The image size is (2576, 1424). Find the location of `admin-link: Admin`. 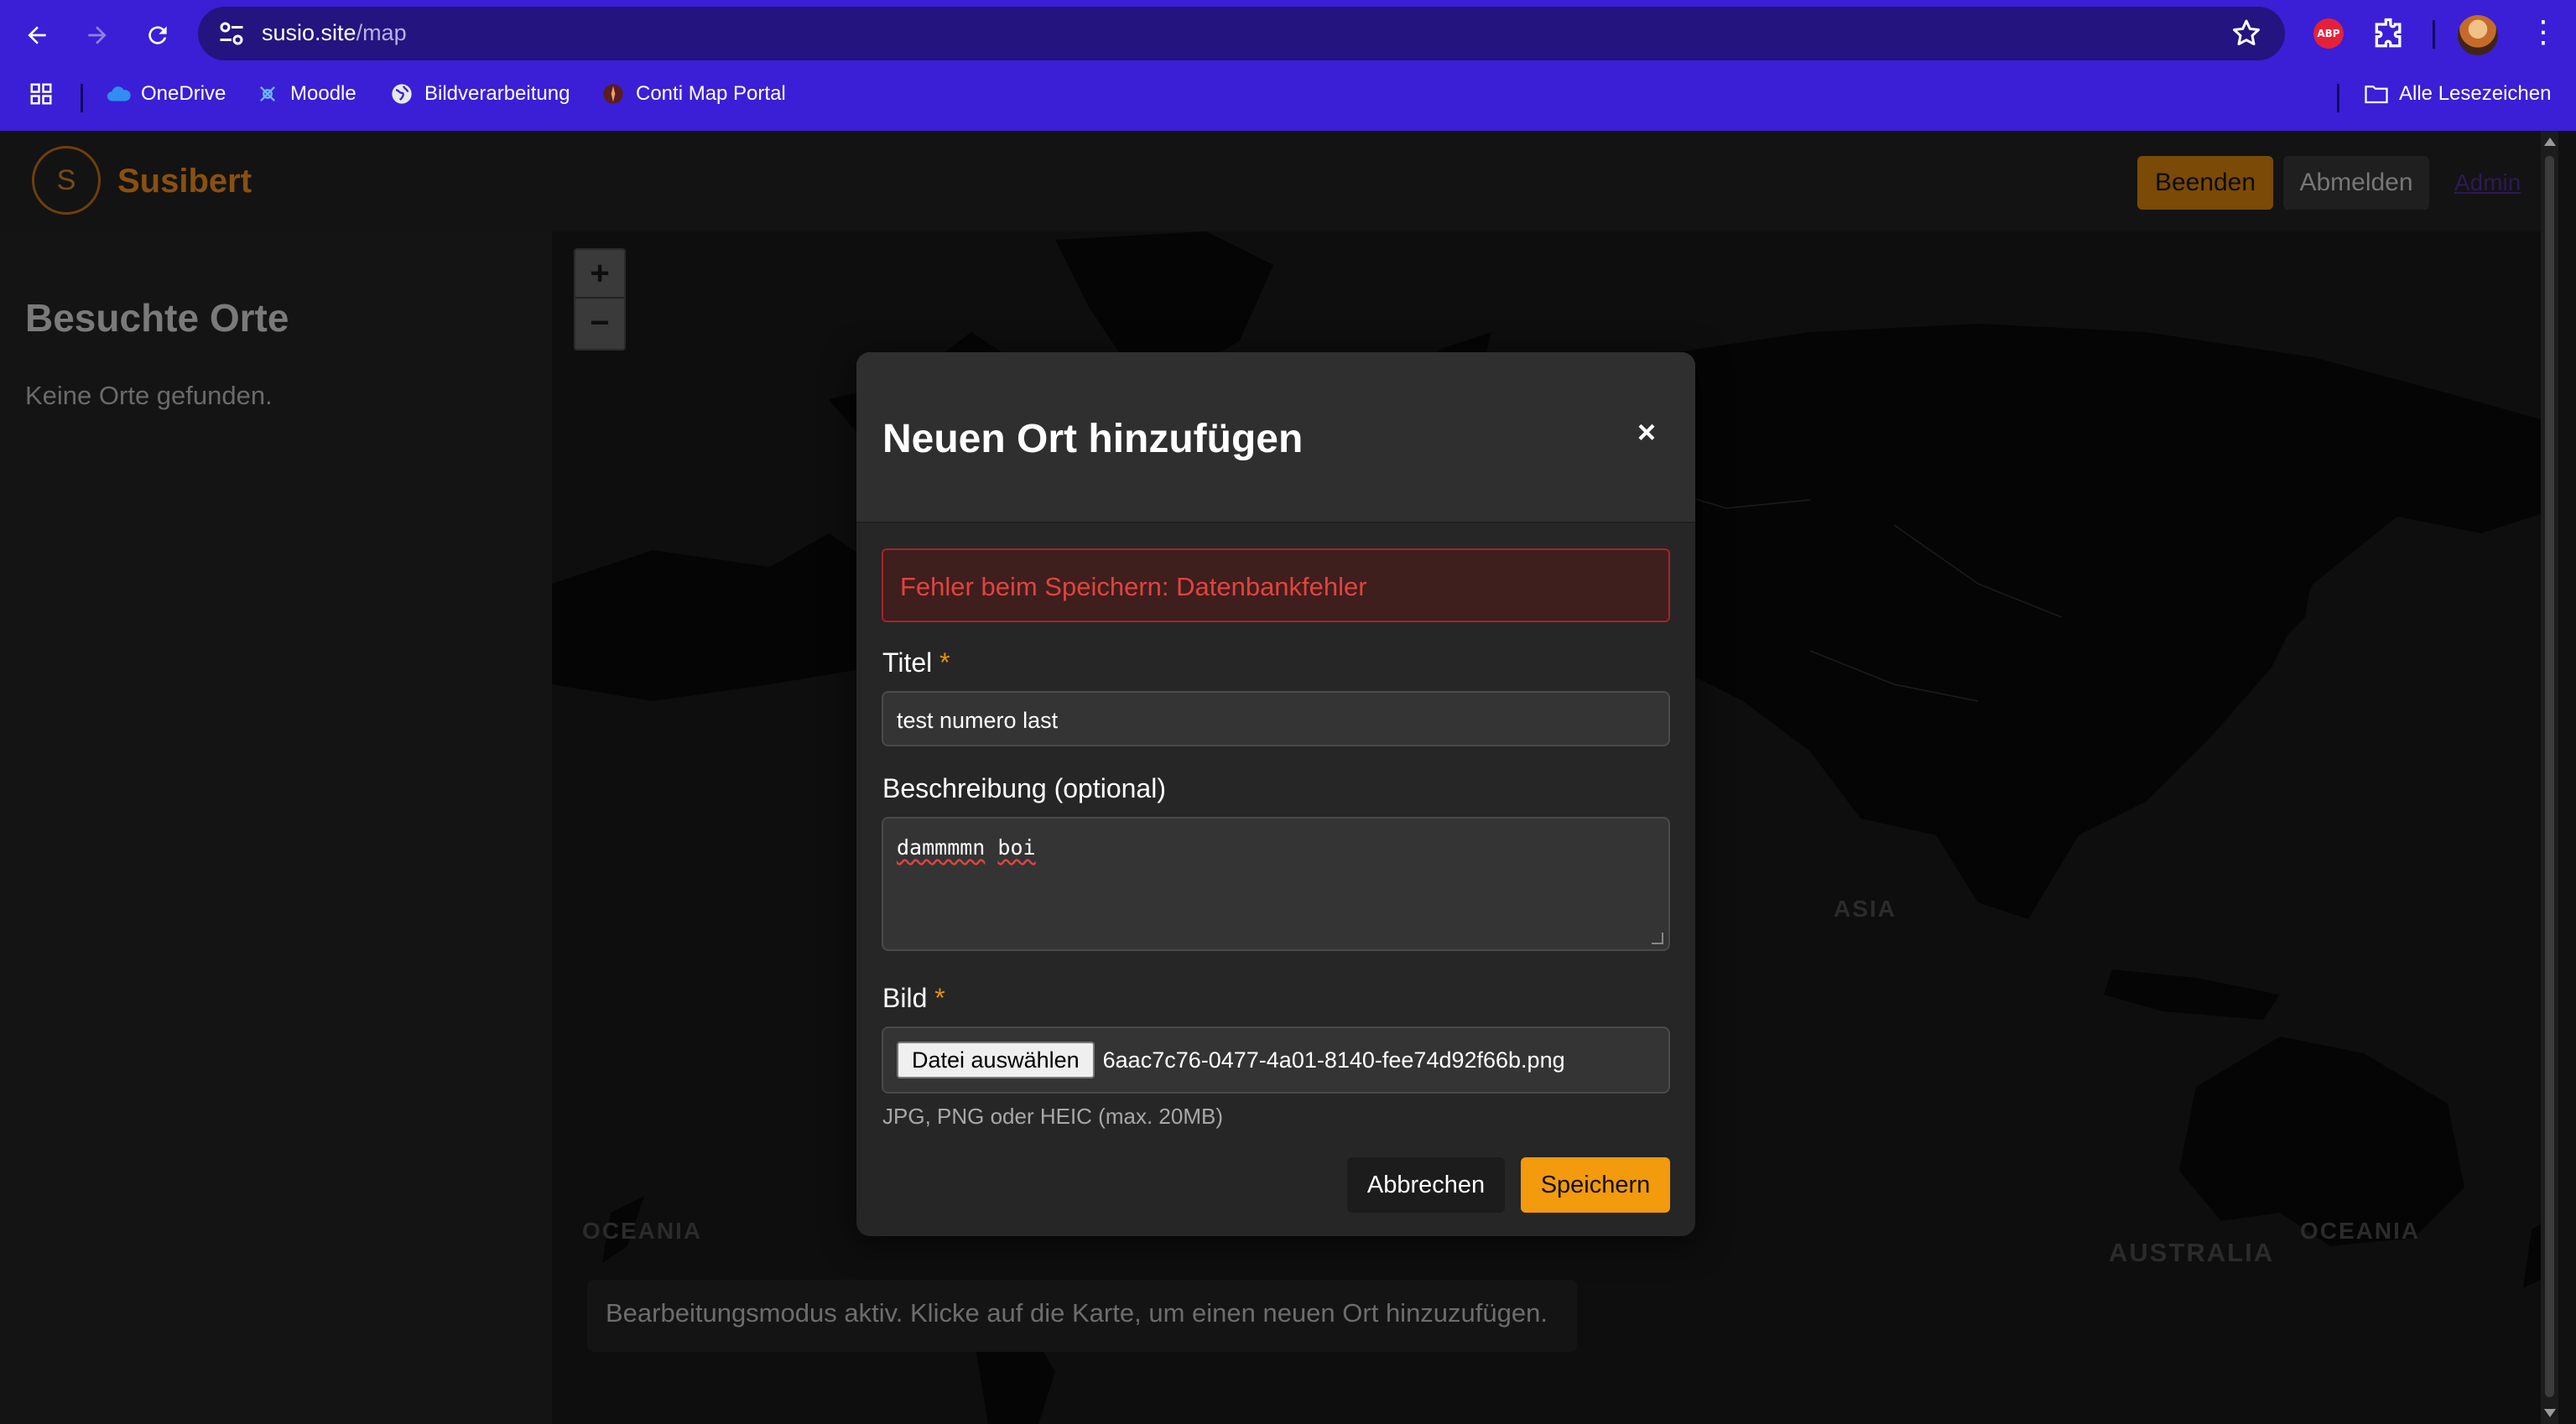

admin-link: Admin is located at coordinates (2487, 182).